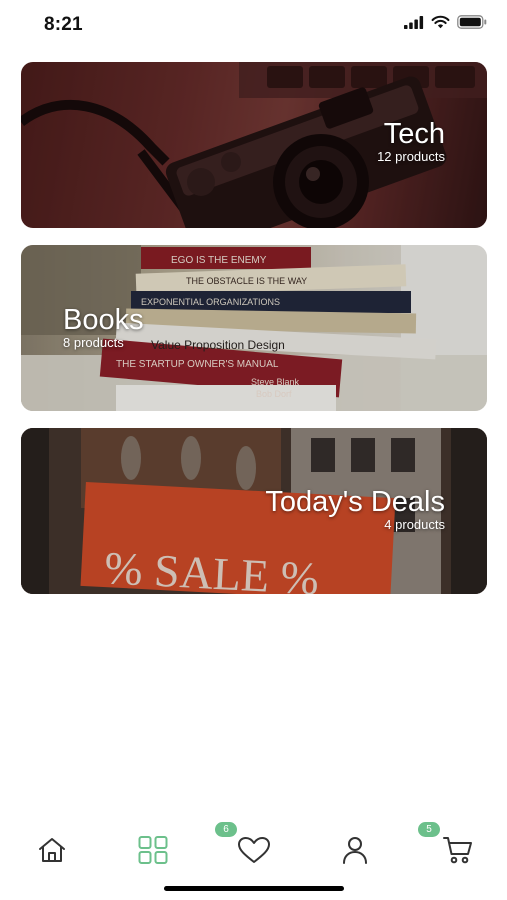 Image resolution: width=507 pixels, height=900 pixels. Describe the element at coordinates (254, 888) in the screenshot. I see `home-indicator` at that location.